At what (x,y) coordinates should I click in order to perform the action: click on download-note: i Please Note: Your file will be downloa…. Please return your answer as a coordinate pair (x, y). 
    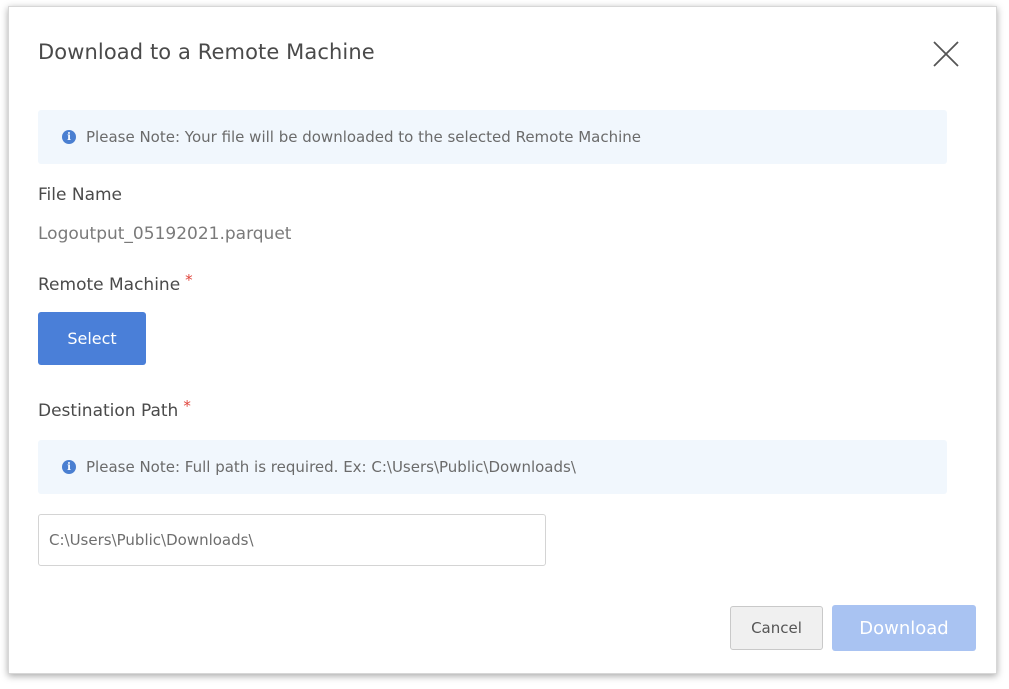
    Looking at the image, I should click on (492, 137).